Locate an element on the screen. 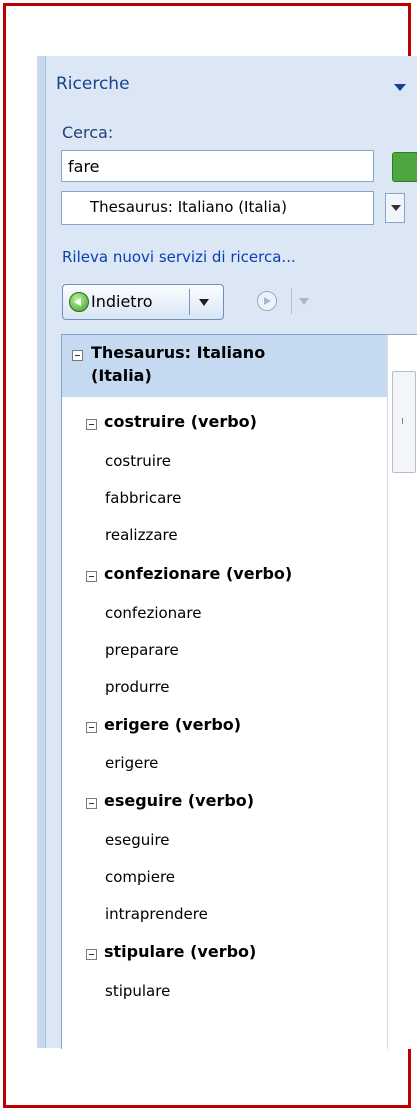 The width and height of the screenshot is (417, 1114). forward-dropdown-icon is located at coordinates (304, 301).